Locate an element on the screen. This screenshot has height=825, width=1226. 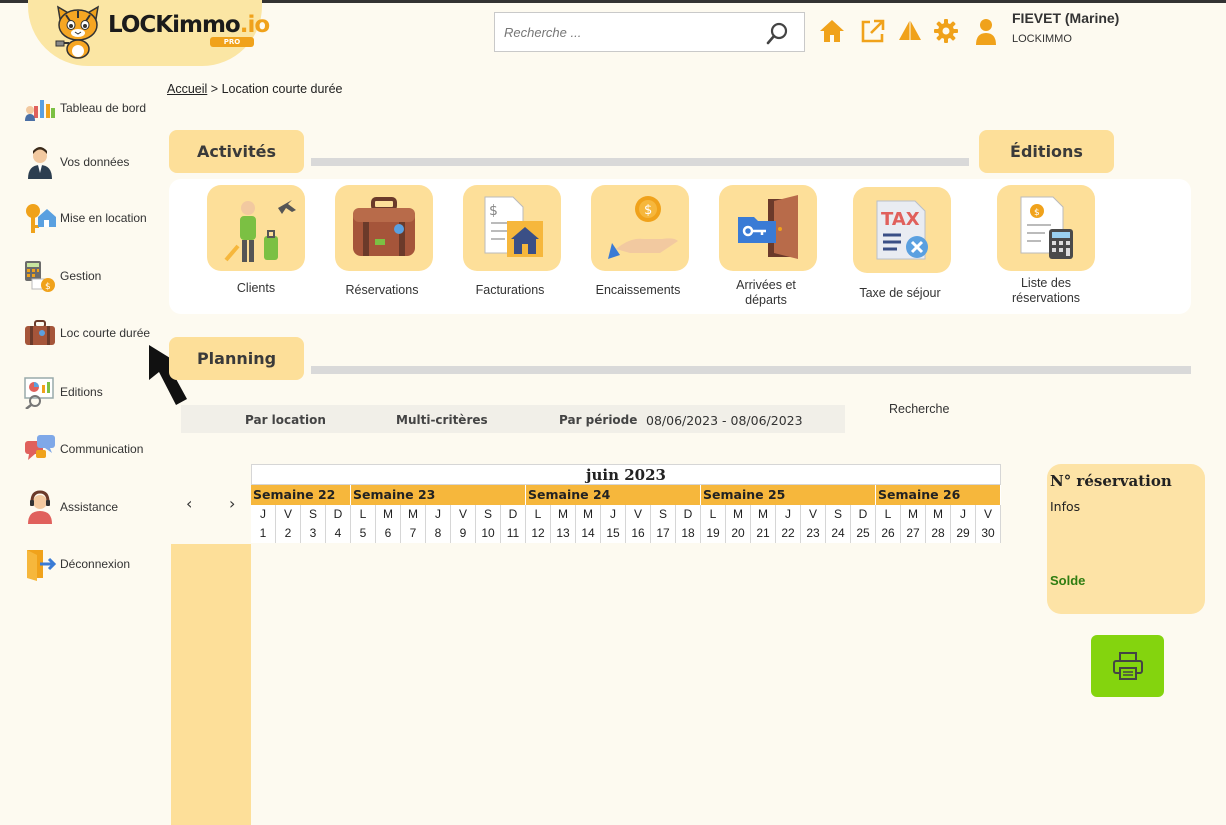
calendar-weekday-cell: S is located at coordinates (313, 514).